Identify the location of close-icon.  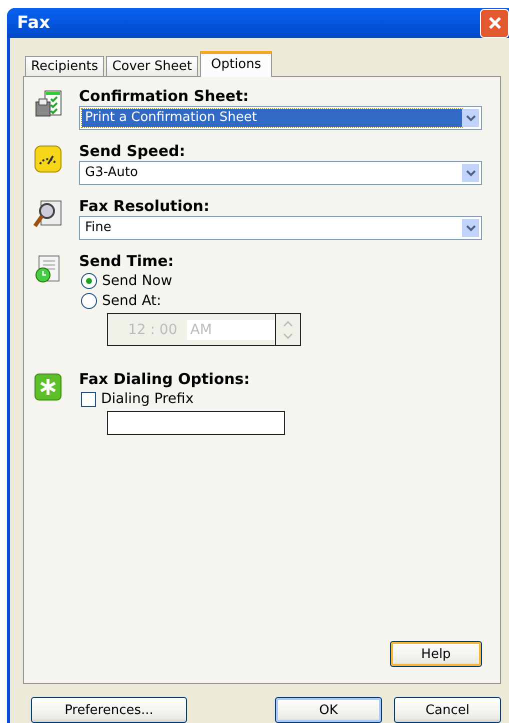
(494, 23).